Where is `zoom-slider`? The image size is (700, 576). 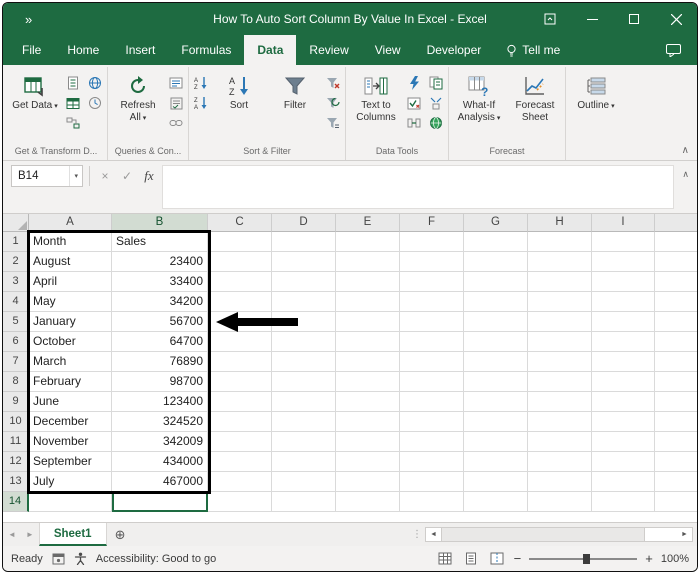
zoom-slider is located at coordinates (583, 558).